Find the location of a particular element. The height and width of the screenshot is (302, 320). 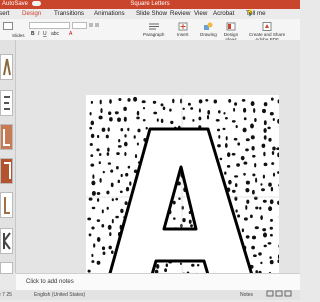

drawing-button: Drawing is located at coordinates (208, 29).